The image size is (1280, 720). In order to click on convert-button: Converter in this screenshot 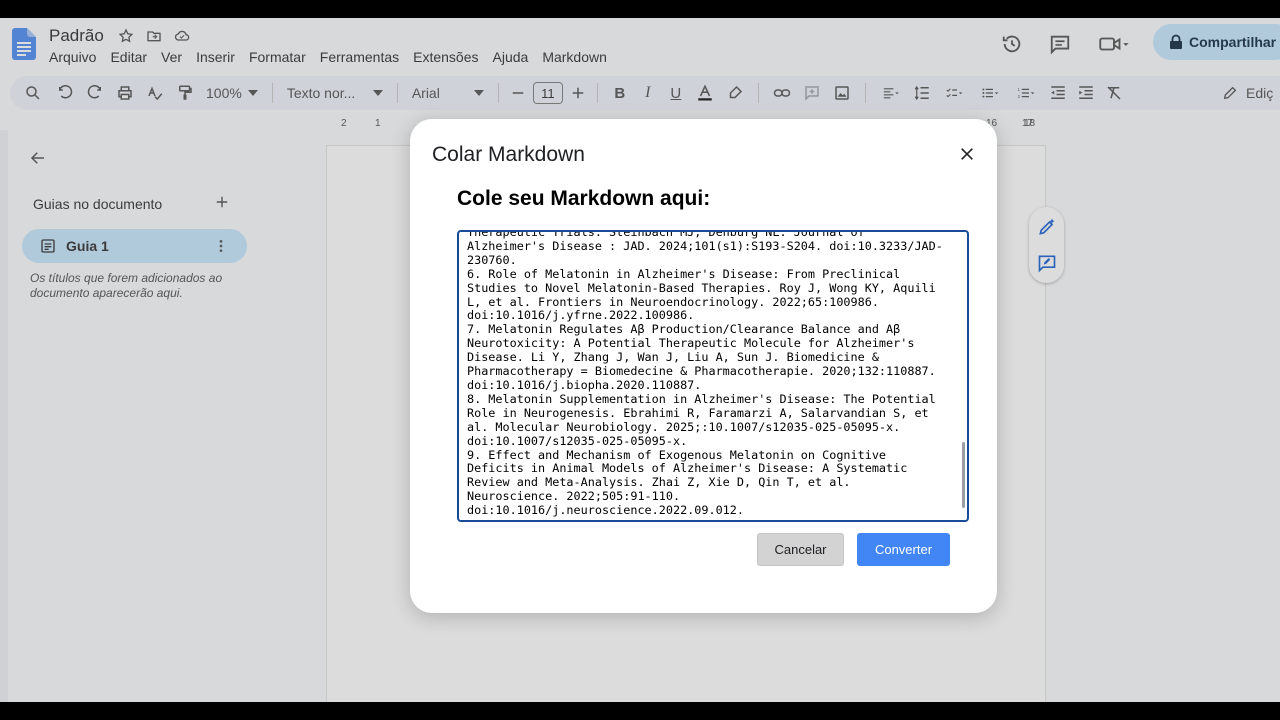, I will do `click(903, 549)`.